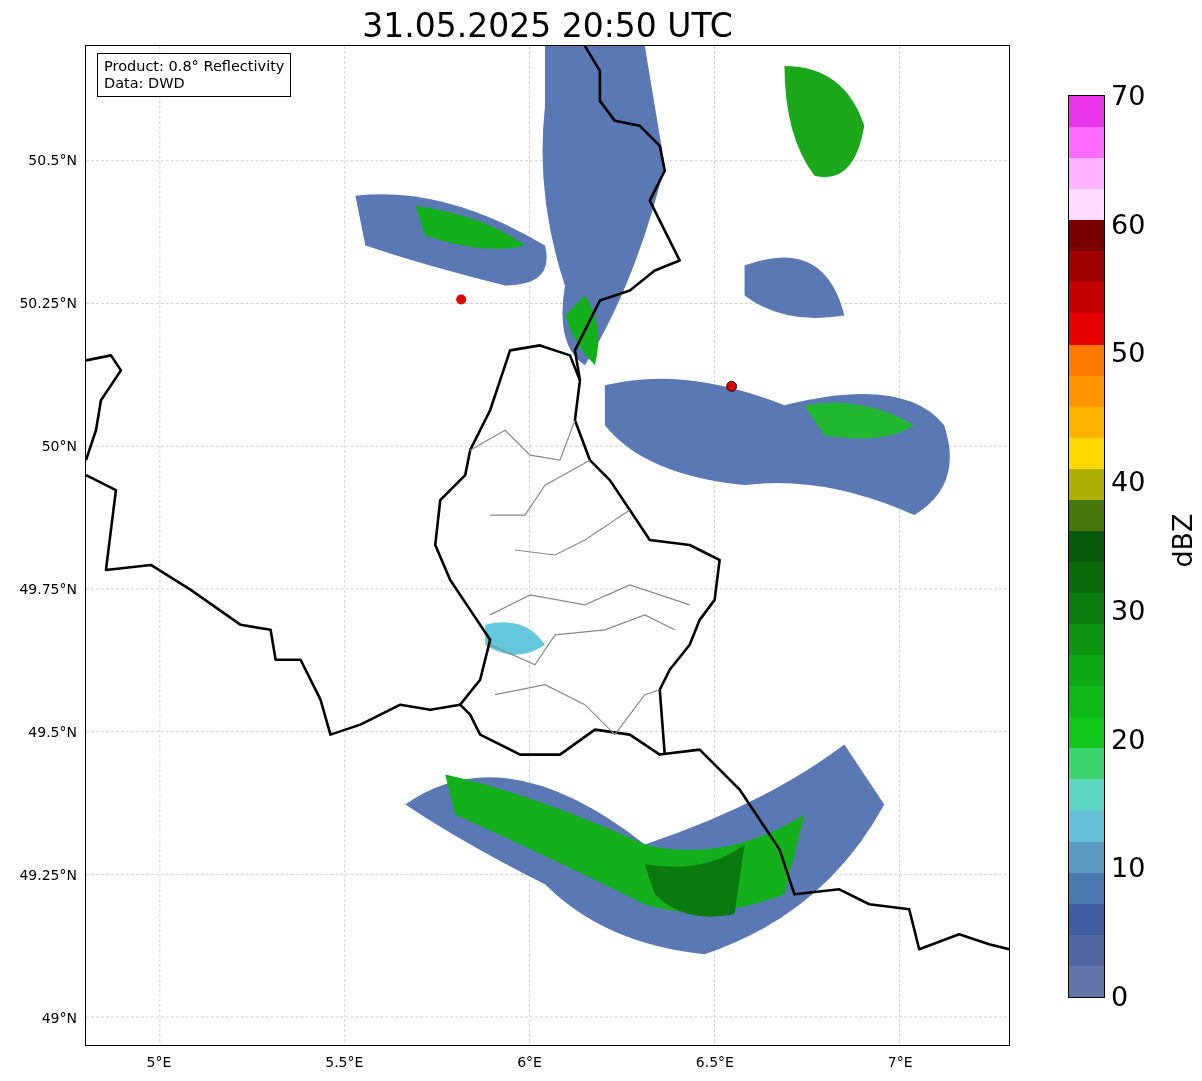 This screenshot has width=1202, height=1081. What do you see at coordinates (52, 160) in the screenshot?
I see `latitude-label: 50.5°N` at bounding box center [52, 160].